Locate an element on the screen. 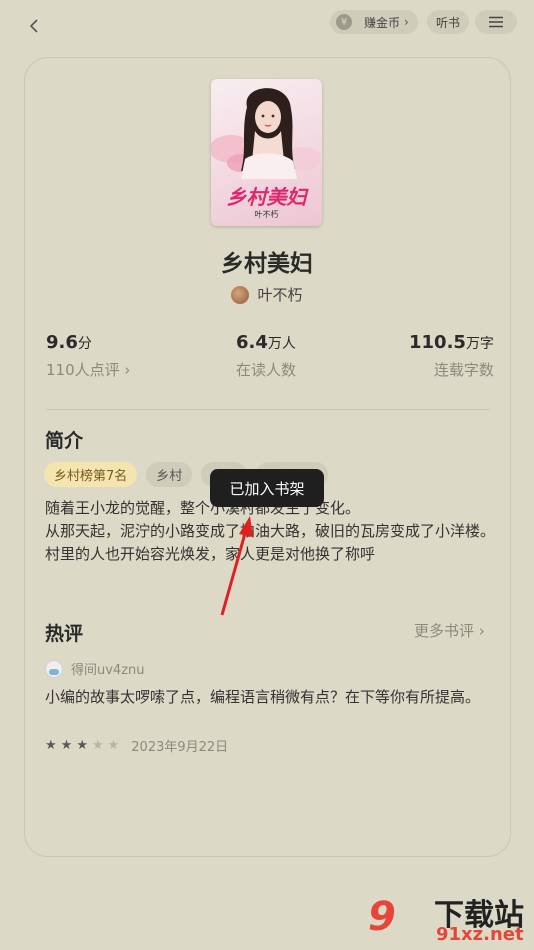 This screenshot has width=534, height=950. rating-stat: 9.6分 110人点评 › is located at coordinates (88, 356).